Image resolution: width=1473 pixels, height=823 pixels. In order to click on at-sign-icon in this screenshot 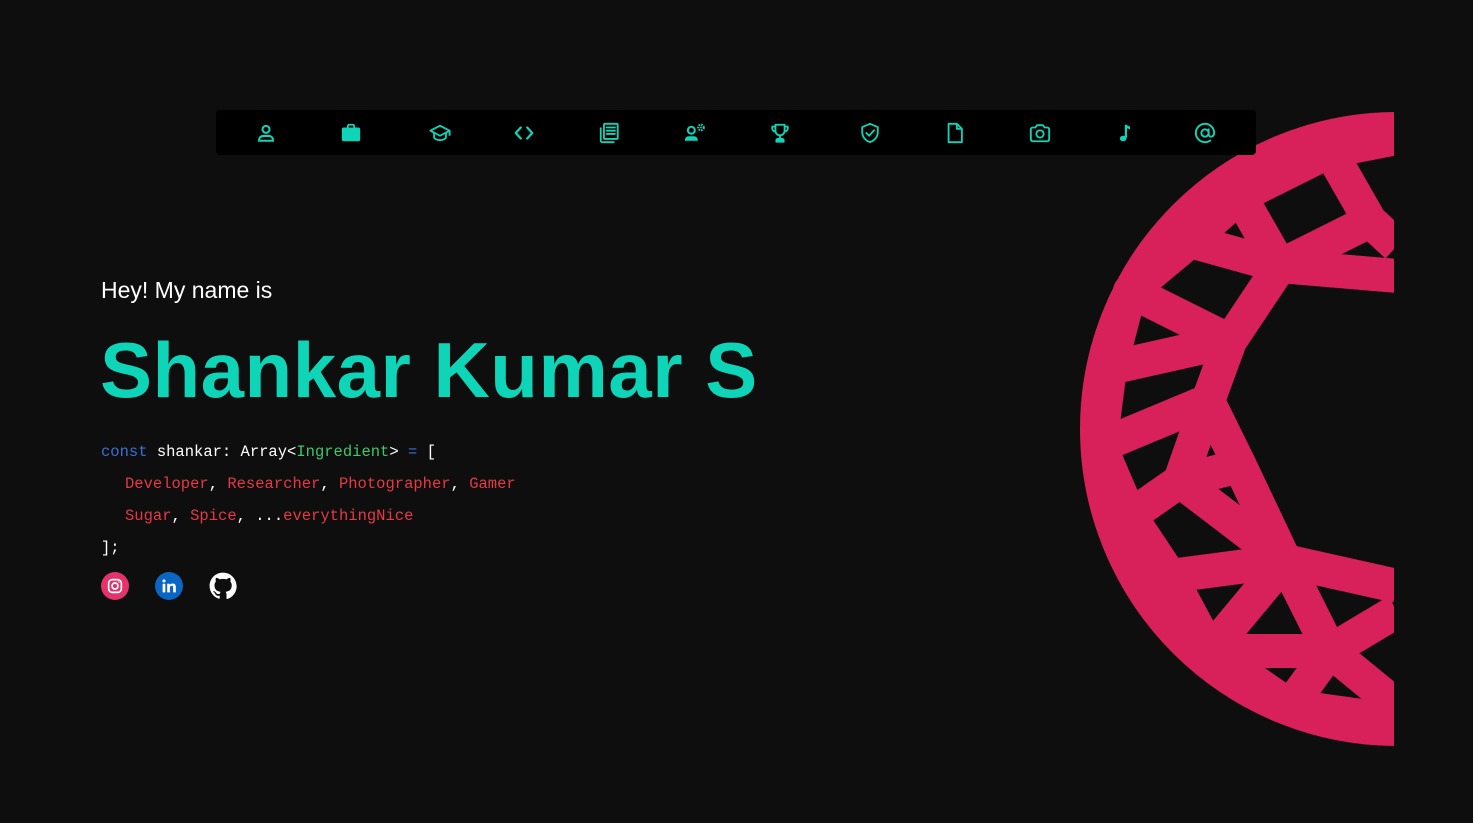, I will do `click(1205, 133)`.